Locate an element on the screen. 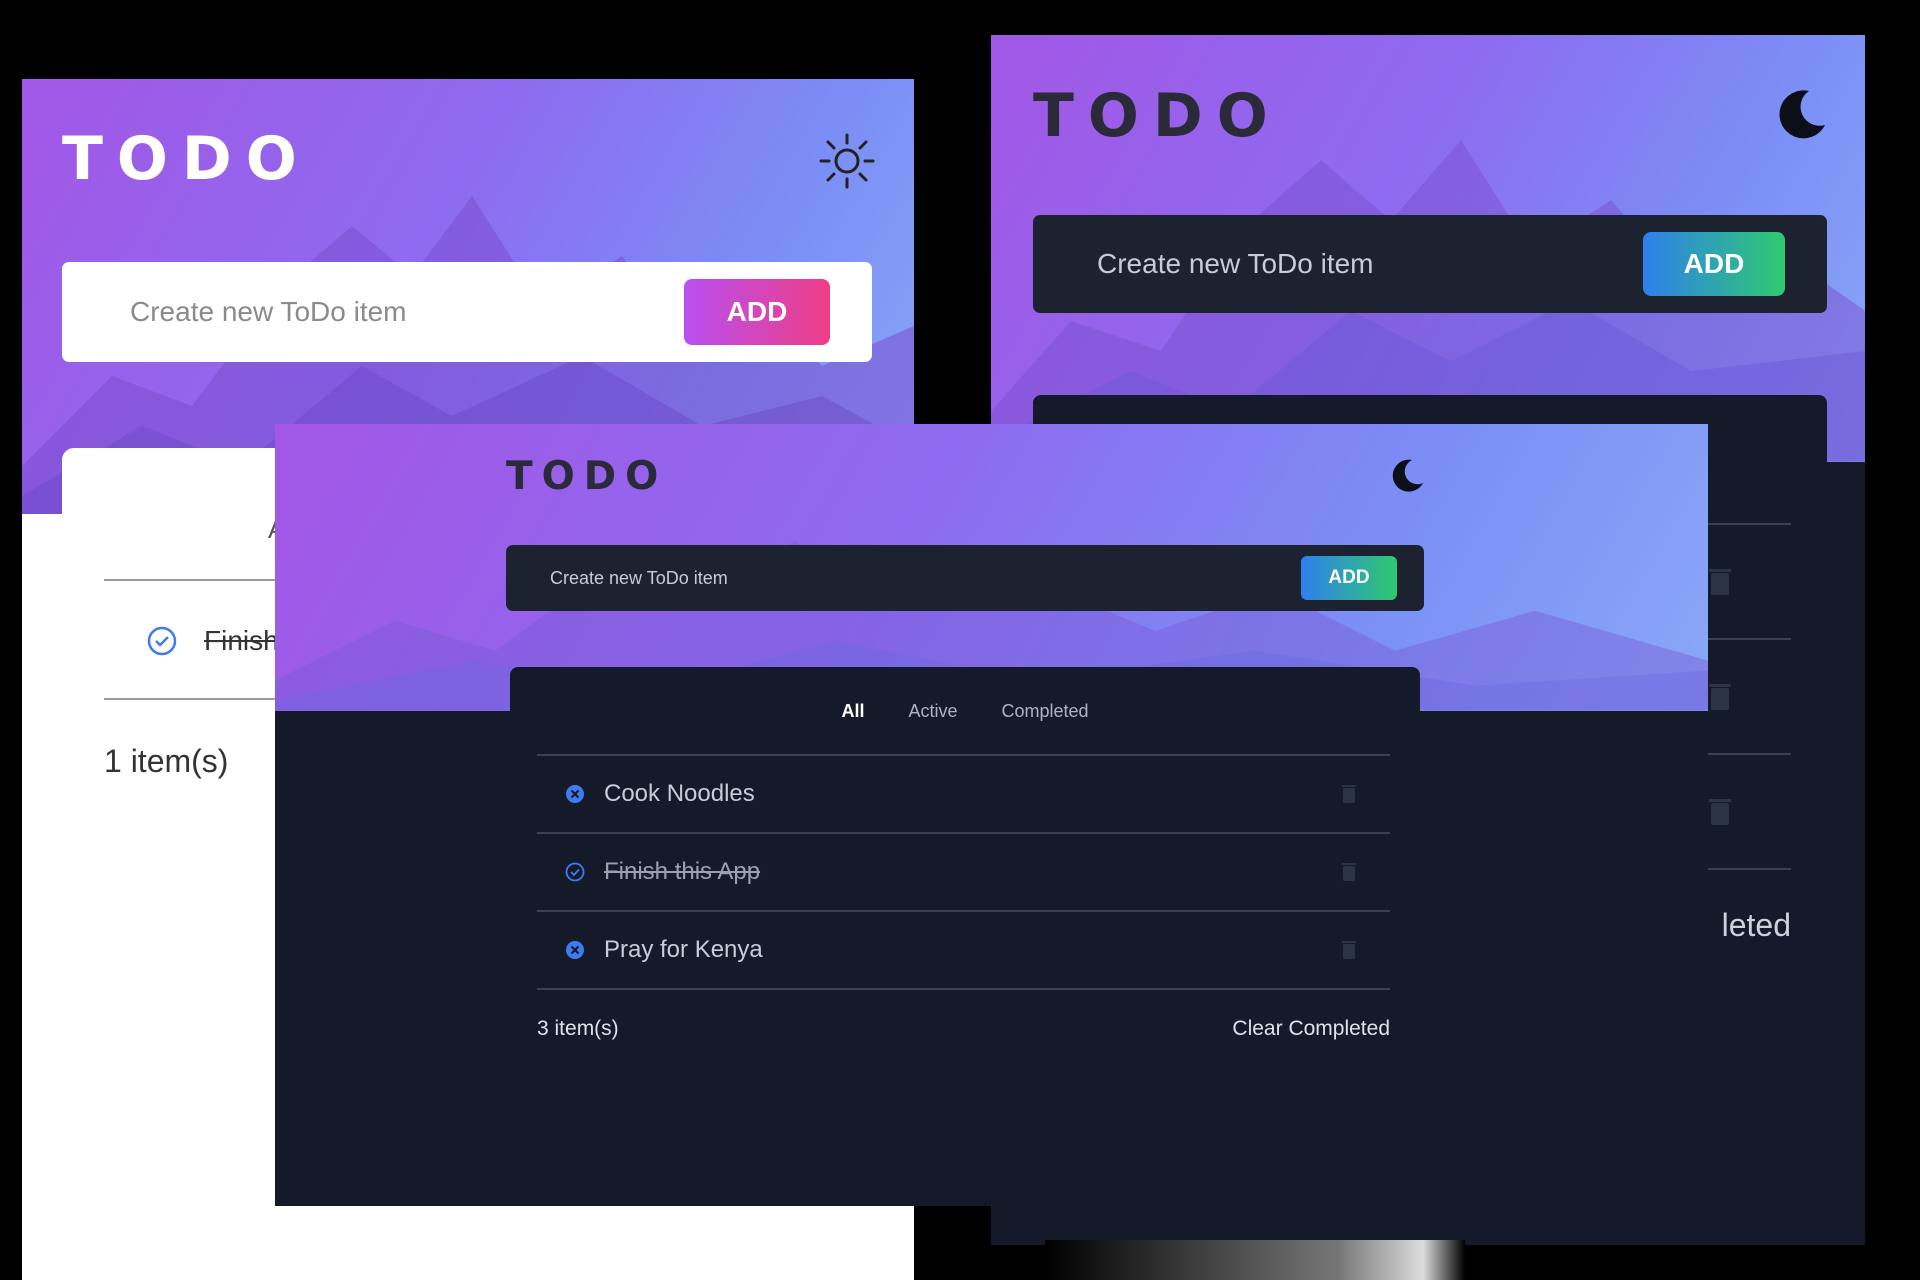 The width and height of the screenshot is (1920, 1280). tab-all: All is located at coordinates (852, 711).